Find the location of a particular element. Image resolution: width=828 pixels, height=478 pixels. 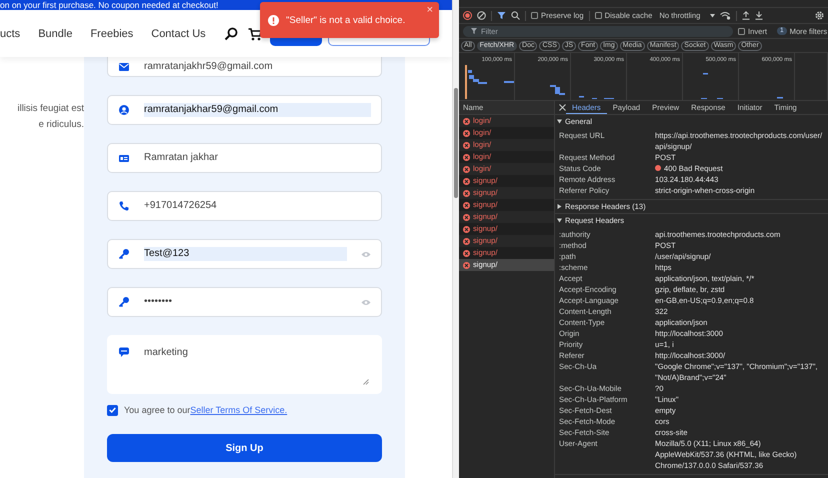

filter-icon is located at coordinates (501, 15).